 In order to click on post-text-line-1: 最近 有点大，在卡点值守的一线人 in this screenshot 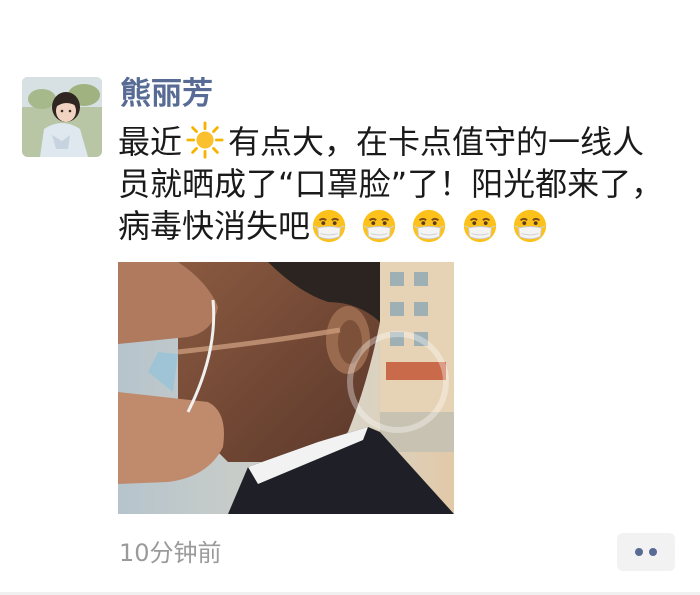, I will do `click(398, 142)`.